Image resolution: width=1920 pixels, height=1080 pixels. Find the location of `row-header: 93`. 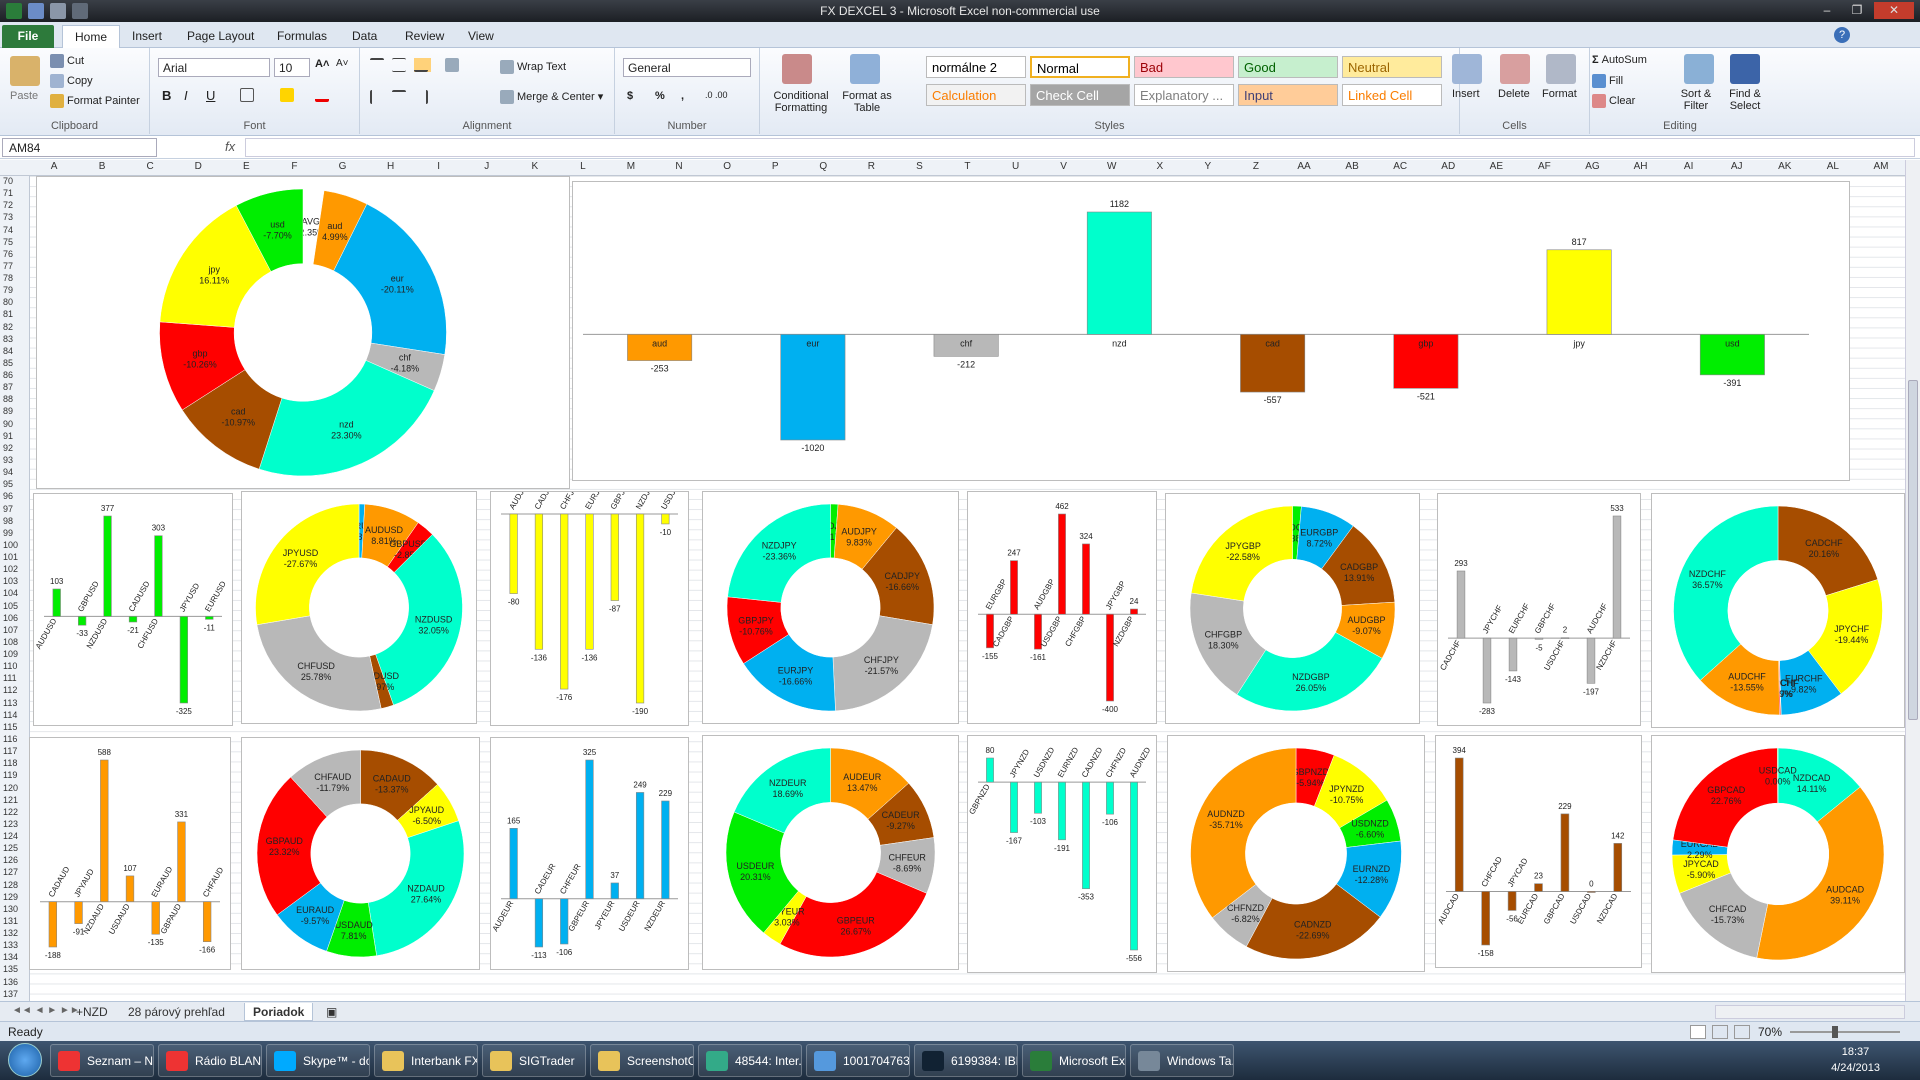

row-header: 93 is located at coordinates (15, 461).